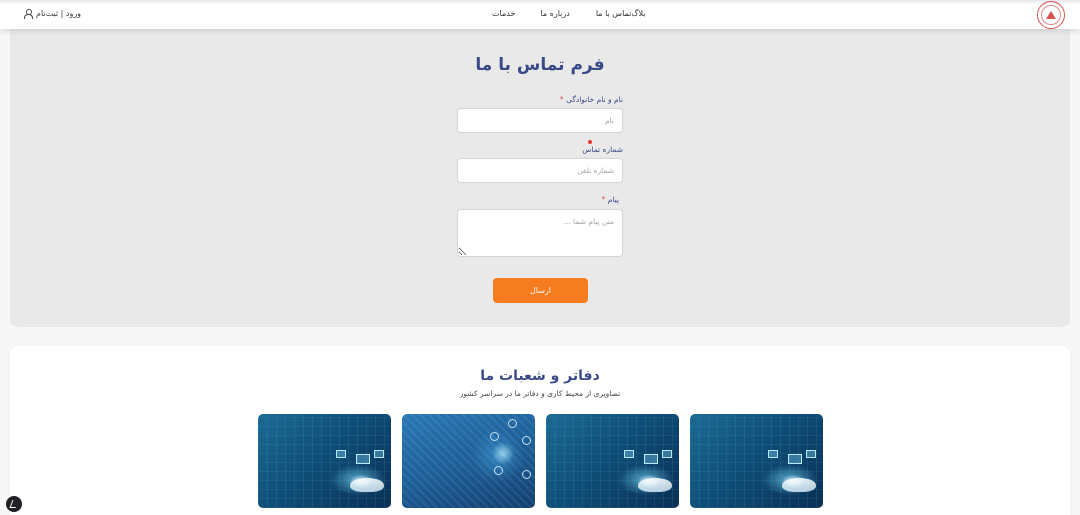 This screenshot has width=1080, height=515. What do you see at coordinates (540, 233) in the screenshot?
I see `message-textarea` at bounding box center [540, 233].